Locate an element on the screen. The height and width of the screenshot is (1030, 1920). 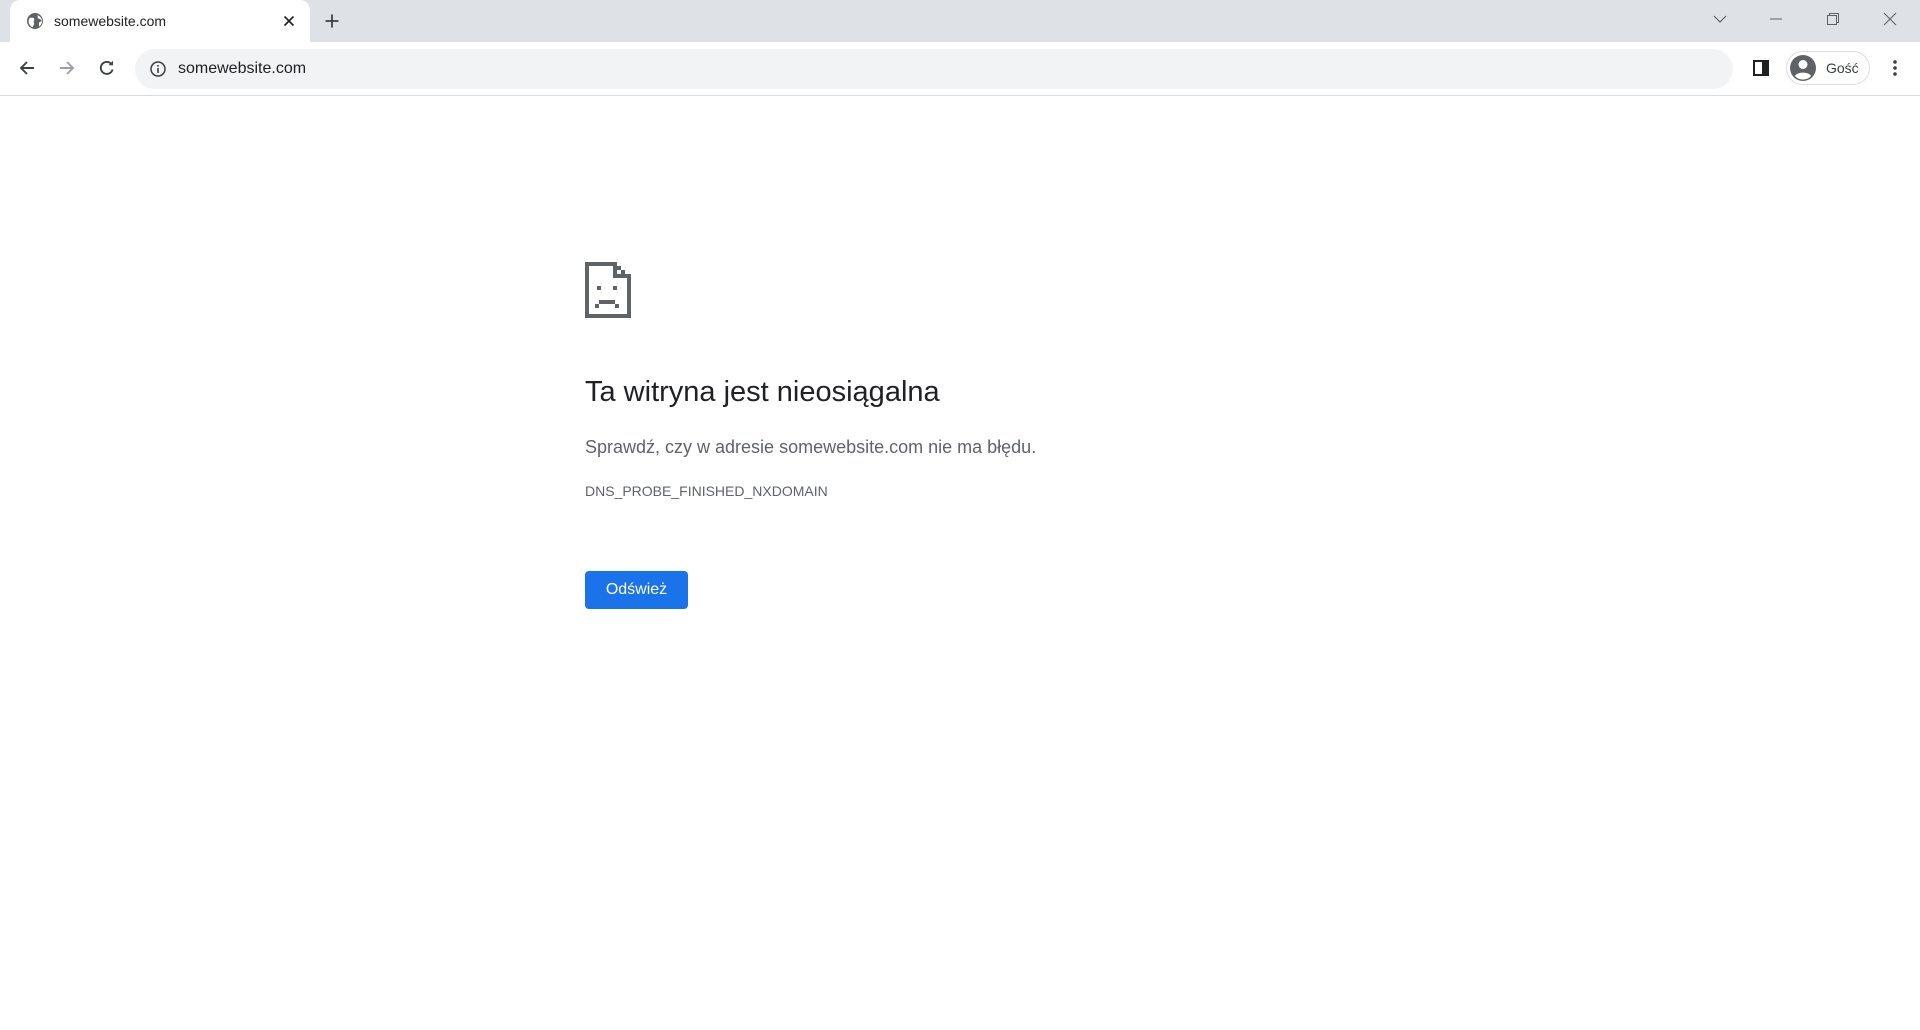
profile-button: Gość is located at coordinates (1828, 68).